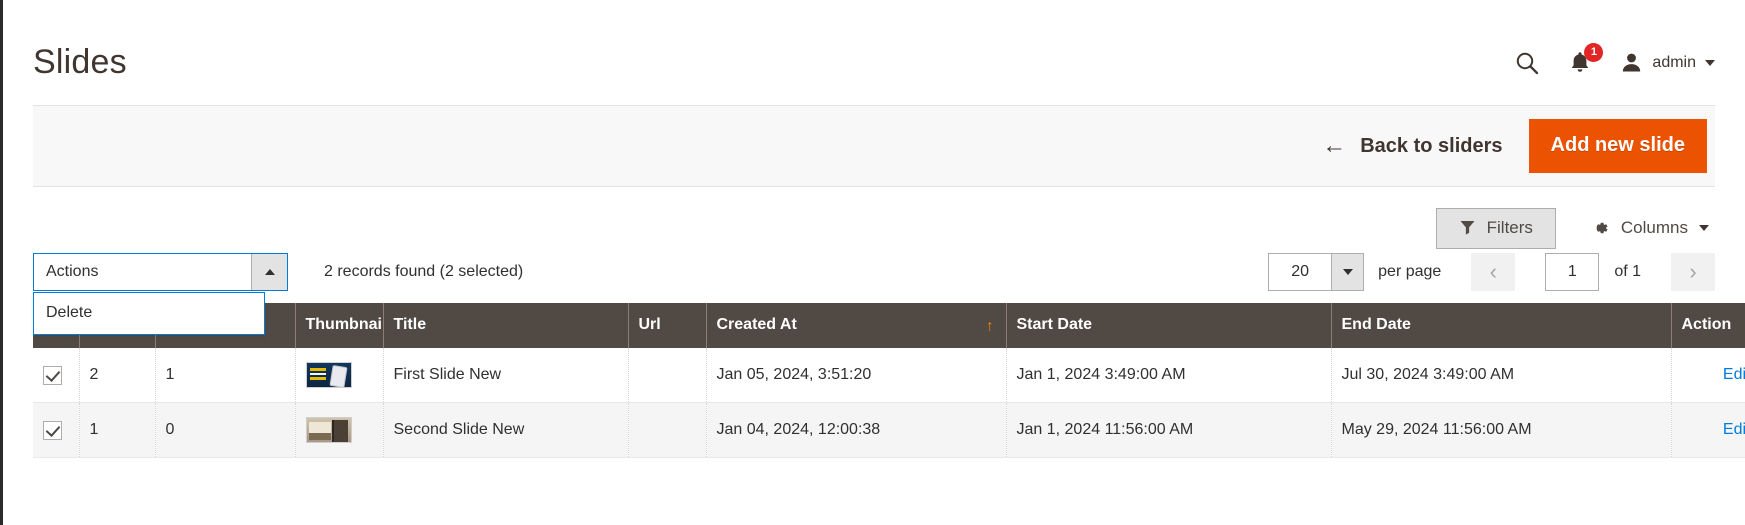  I want to click on search-icon, so click(1527, 63).